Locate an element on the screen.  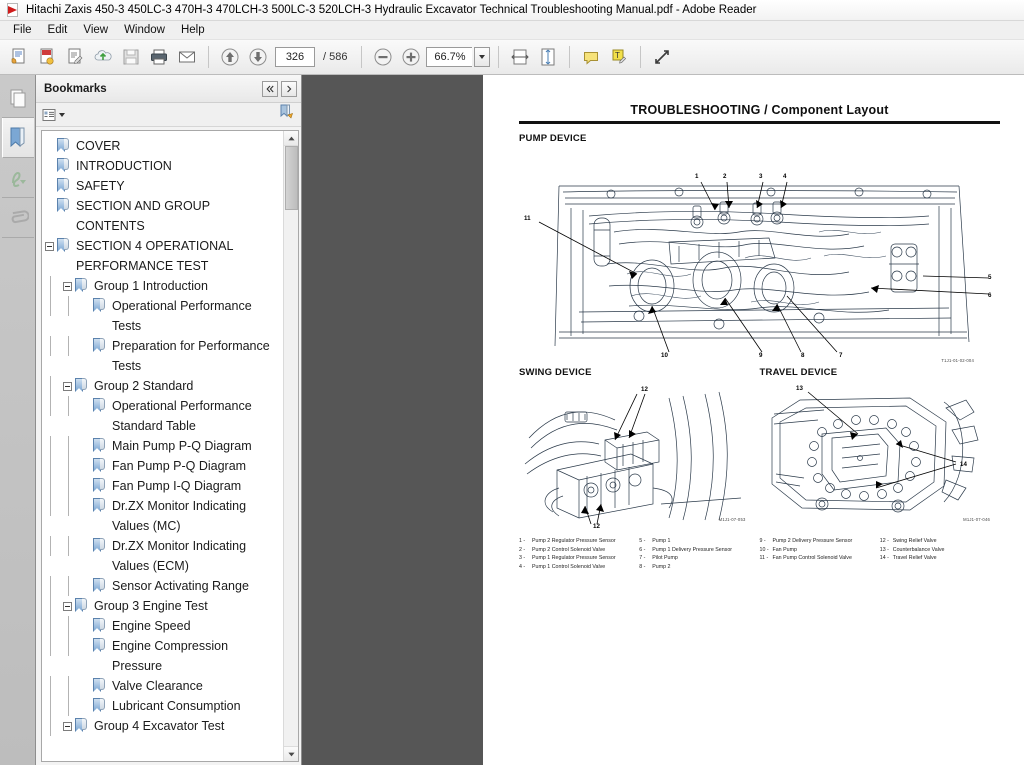
menu-edit: Edit is located at coordinates (58, 30).